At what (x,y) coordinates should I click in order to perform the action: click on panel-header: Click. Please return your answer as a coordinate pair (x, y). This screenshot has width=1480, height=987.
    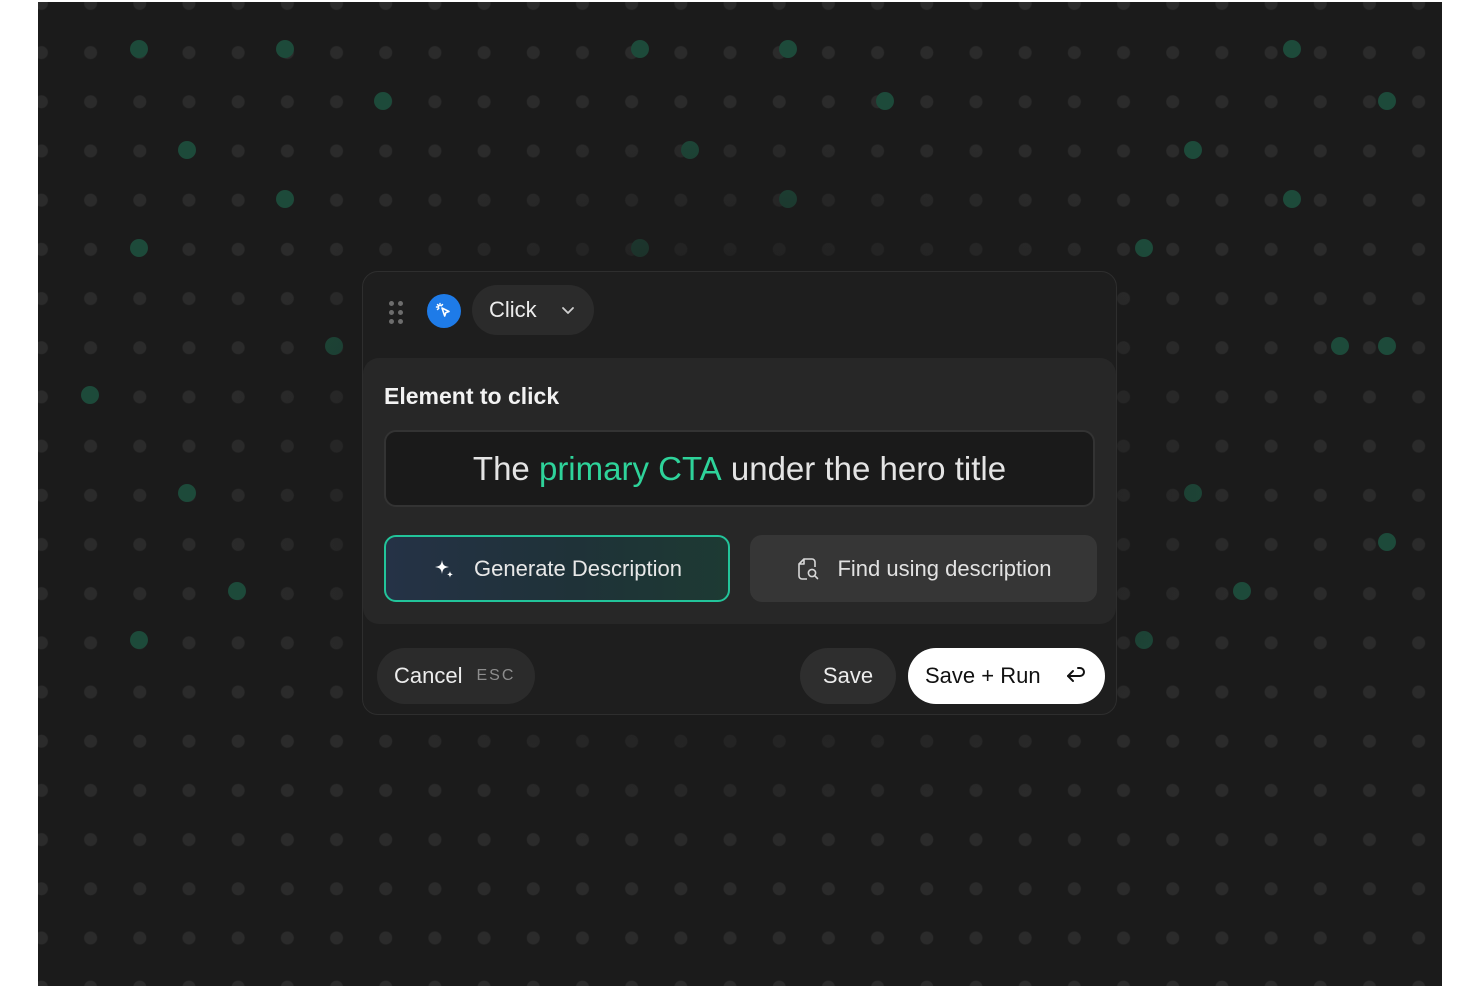
    Looking at the image, I should click on (739, 311).